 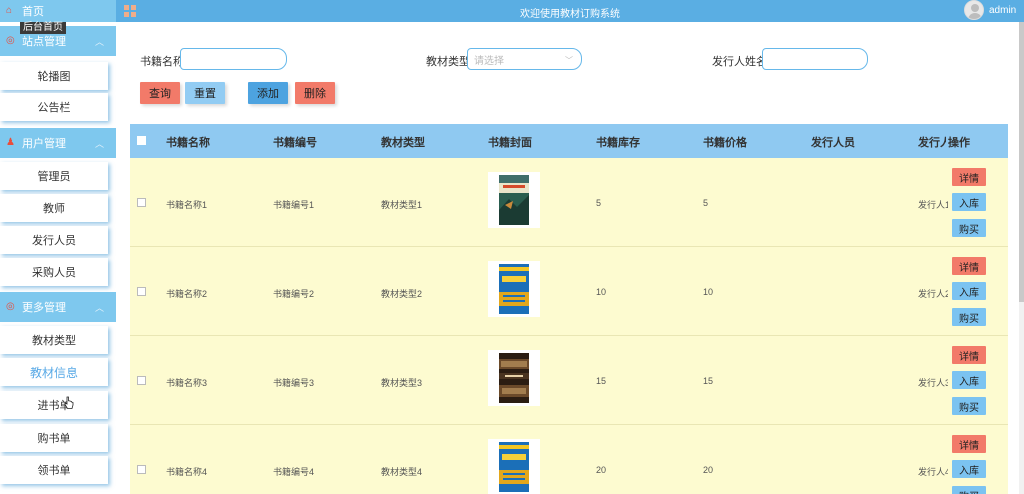 I want to click on site-icon: ◎, so click(x=10, y=40).